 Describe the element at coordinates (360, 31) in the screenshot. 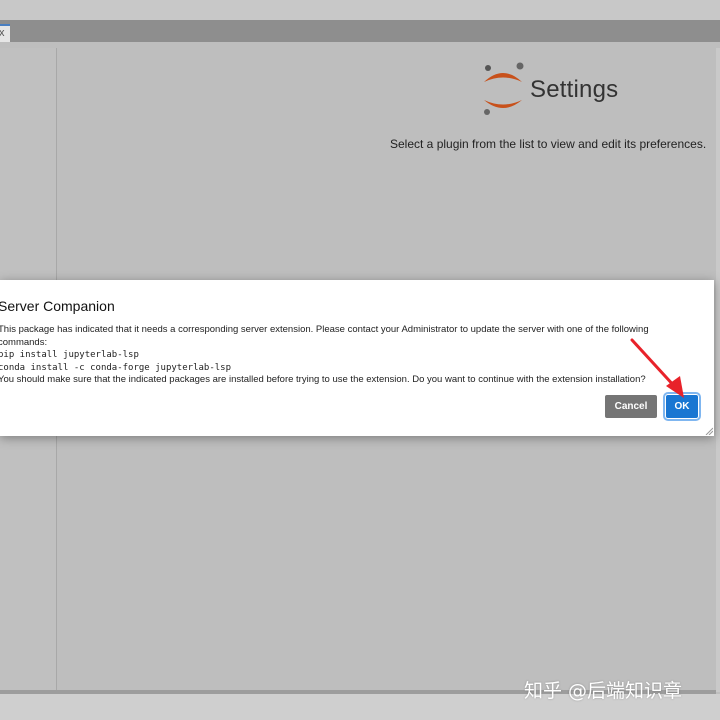

I see `tab-bar` at that location.